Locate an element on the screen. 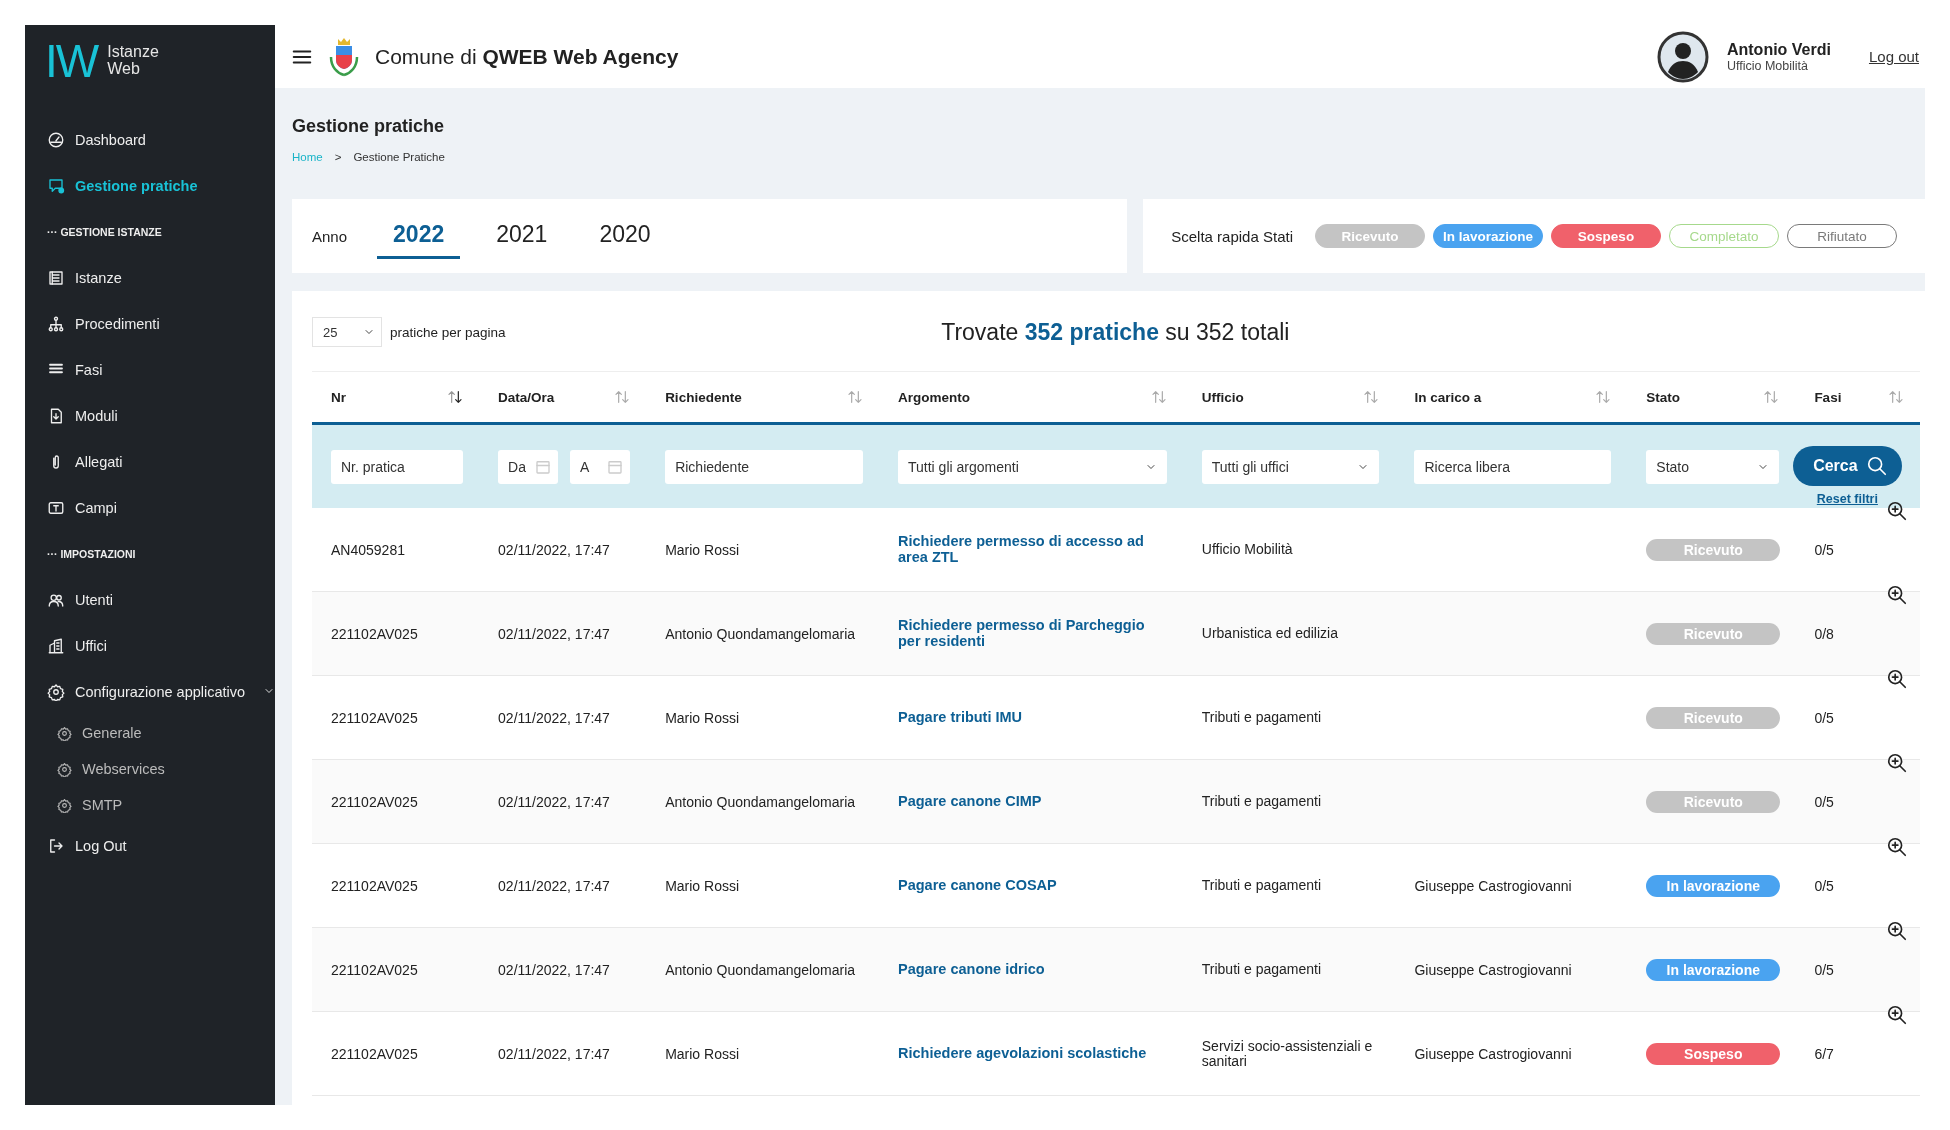 Image resolution: width=1950 pixels, height=1130 pixels. topic-link: Richiedere permesso di accesso ad area ZTL is located at coordinates (1028, 549).